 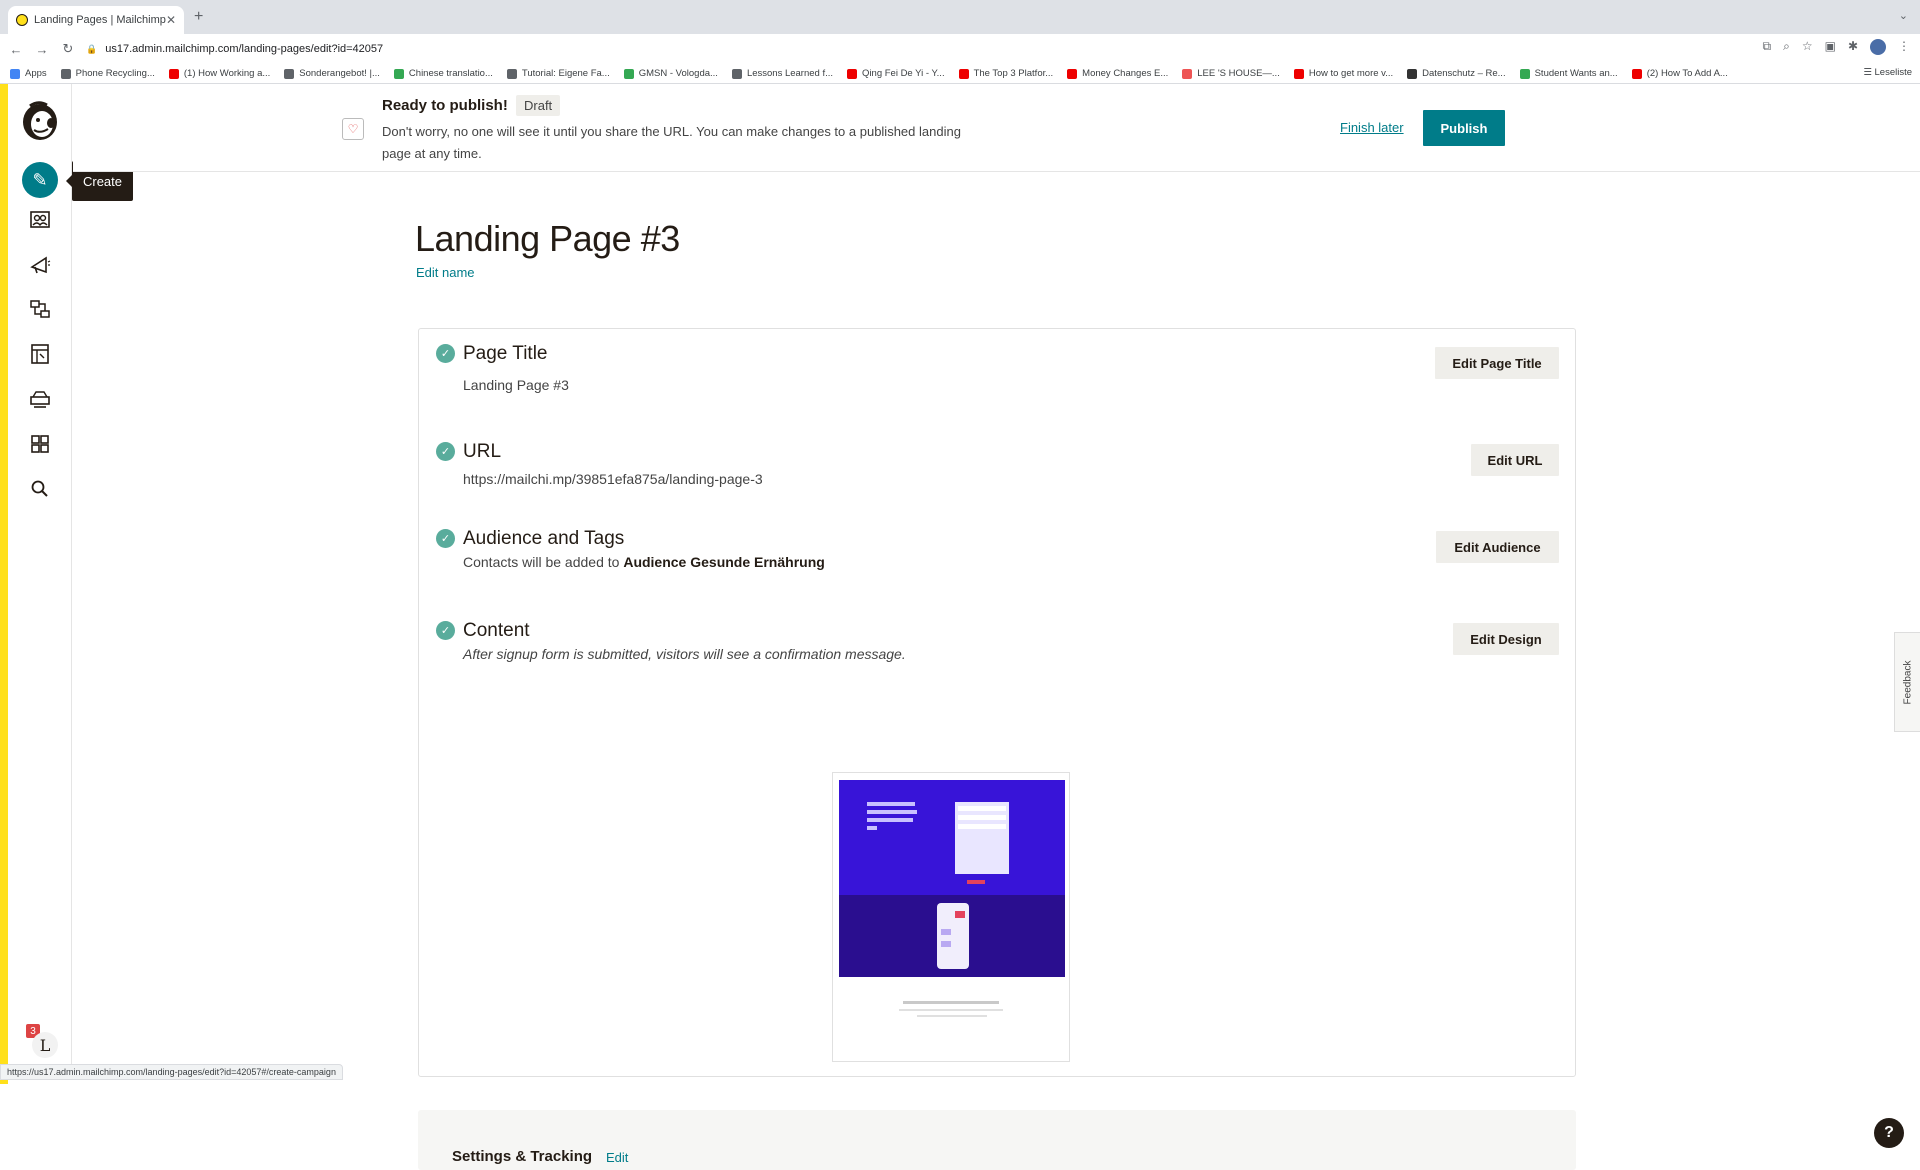 I want to click on zoom-icon: ⌕, so click(x=1786, y=47).